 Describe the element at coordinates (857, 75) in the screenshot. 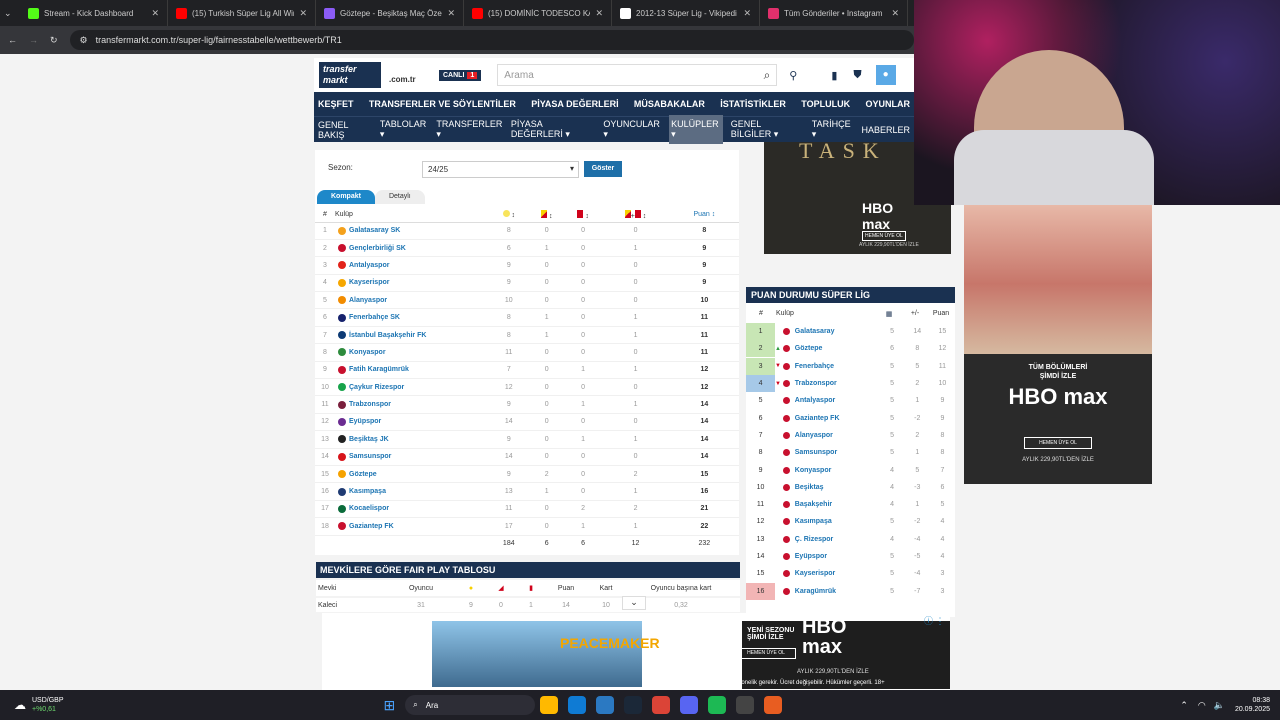

I see `shield-icon: ⛊` at that location.